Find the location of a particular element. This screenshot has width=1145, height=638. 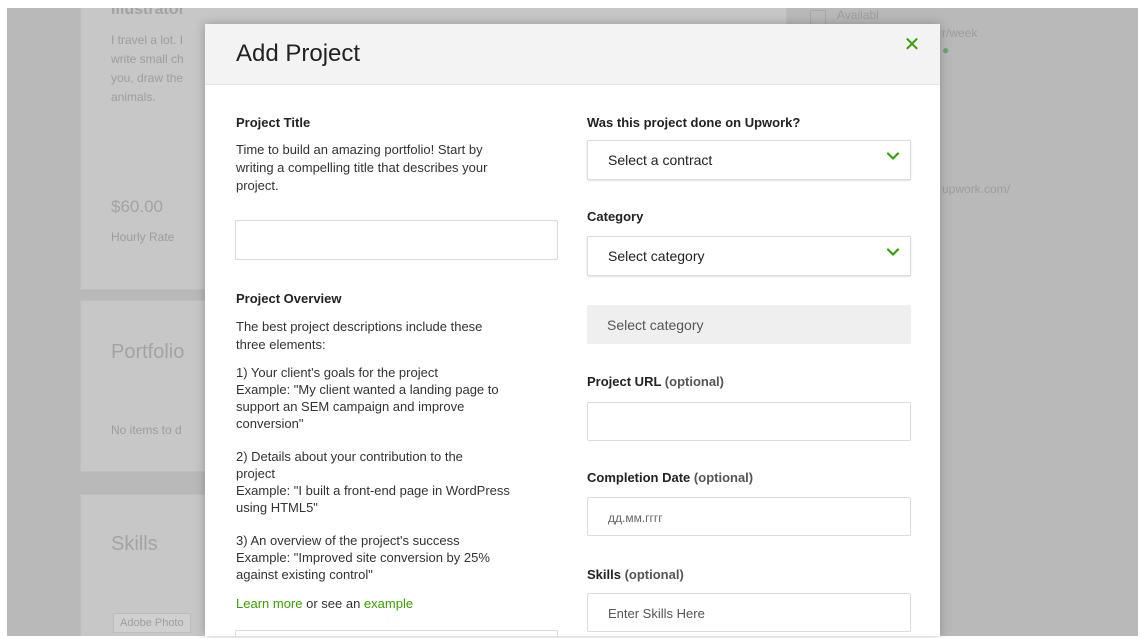

project-url-label-text: Project URL is located at coordinates (624, 381).